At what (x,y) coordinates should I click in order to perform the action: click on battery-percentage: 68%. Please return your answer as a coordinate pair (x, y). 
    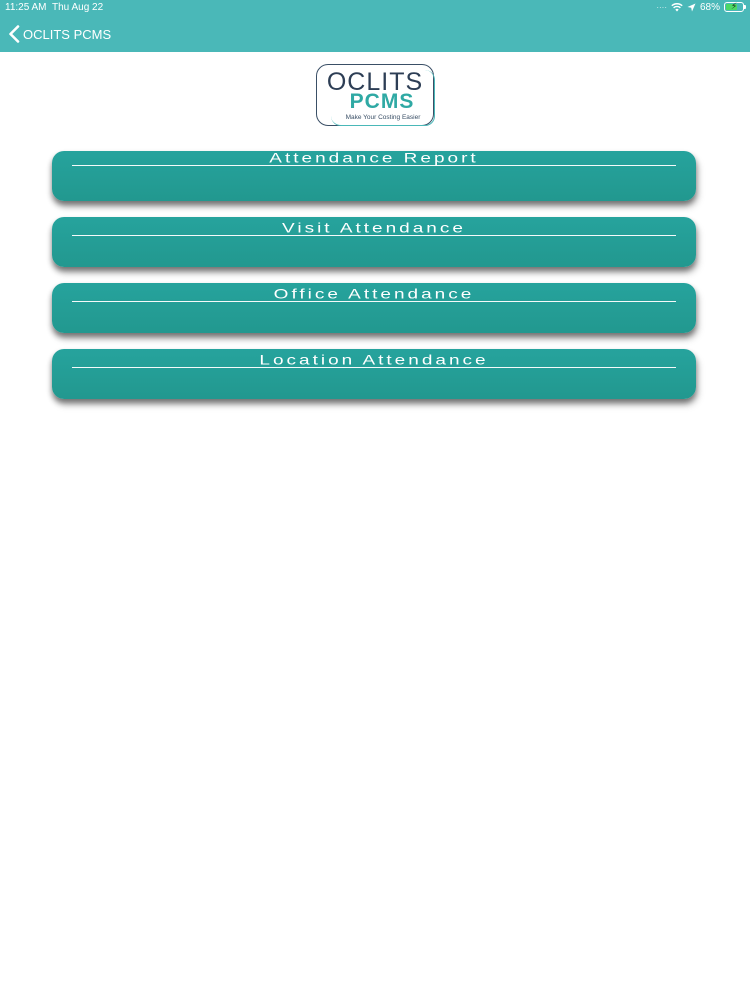
    Looking at the image, I should click on (709, 7).